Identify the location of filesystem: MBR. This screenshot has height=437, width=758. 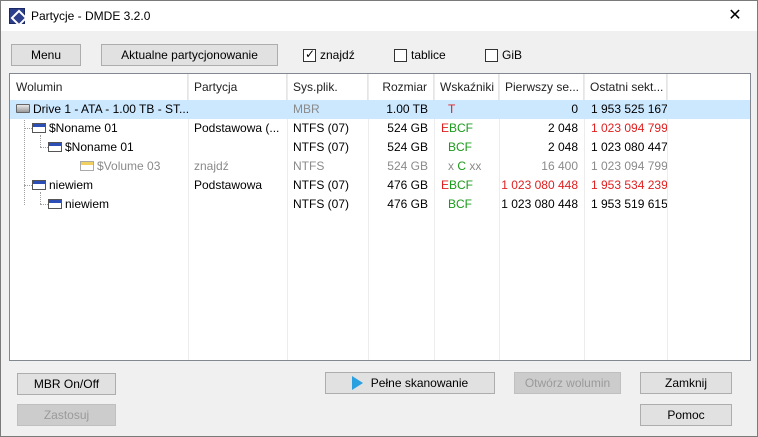
(306, 109).